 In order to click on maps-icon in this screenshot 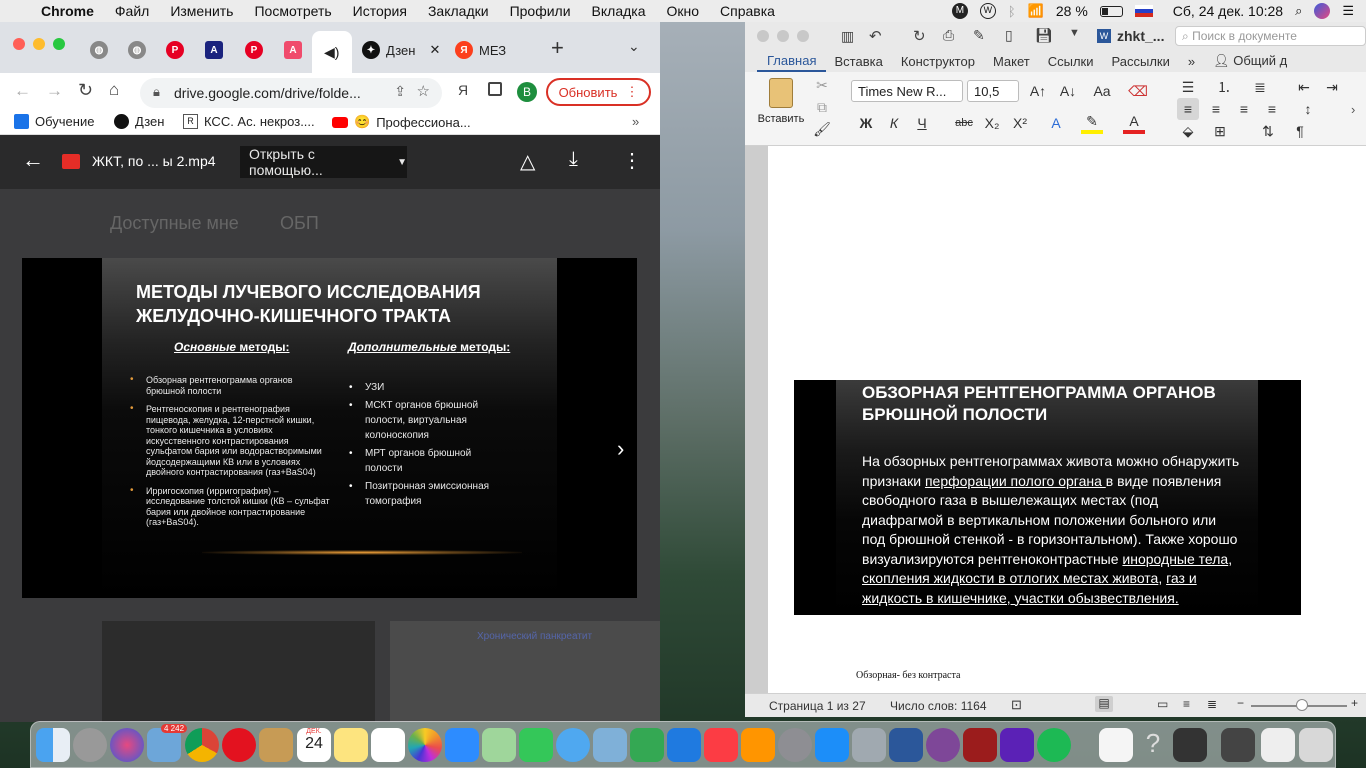, I will do `click(499, 745)`.